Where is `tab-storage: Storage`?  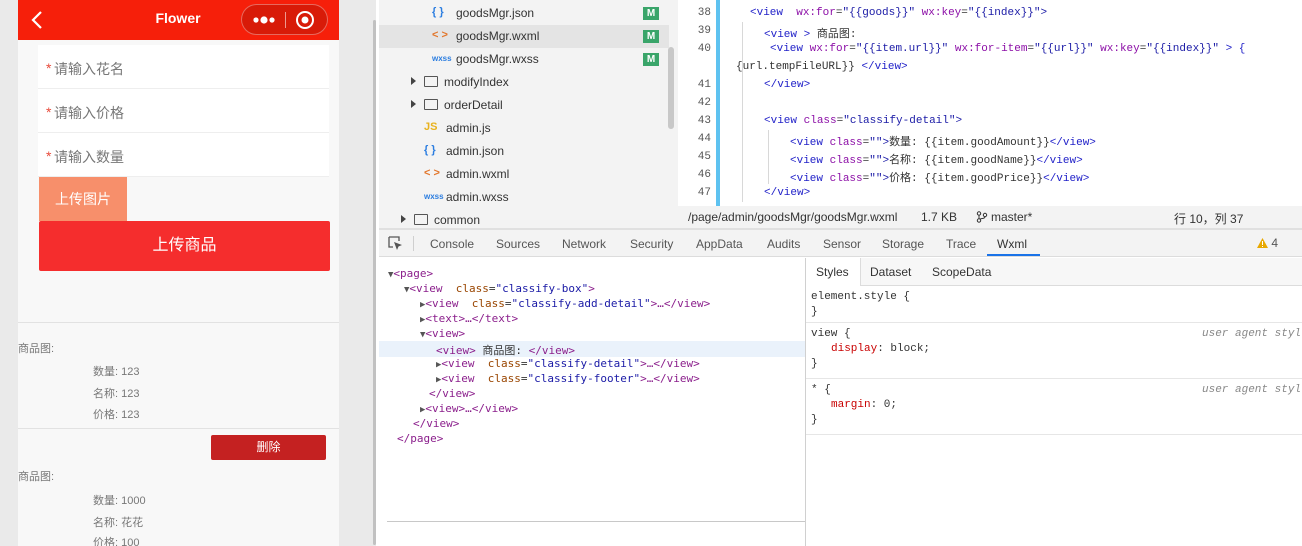
tab-storage: Storage is located at coordinates (903, 244).